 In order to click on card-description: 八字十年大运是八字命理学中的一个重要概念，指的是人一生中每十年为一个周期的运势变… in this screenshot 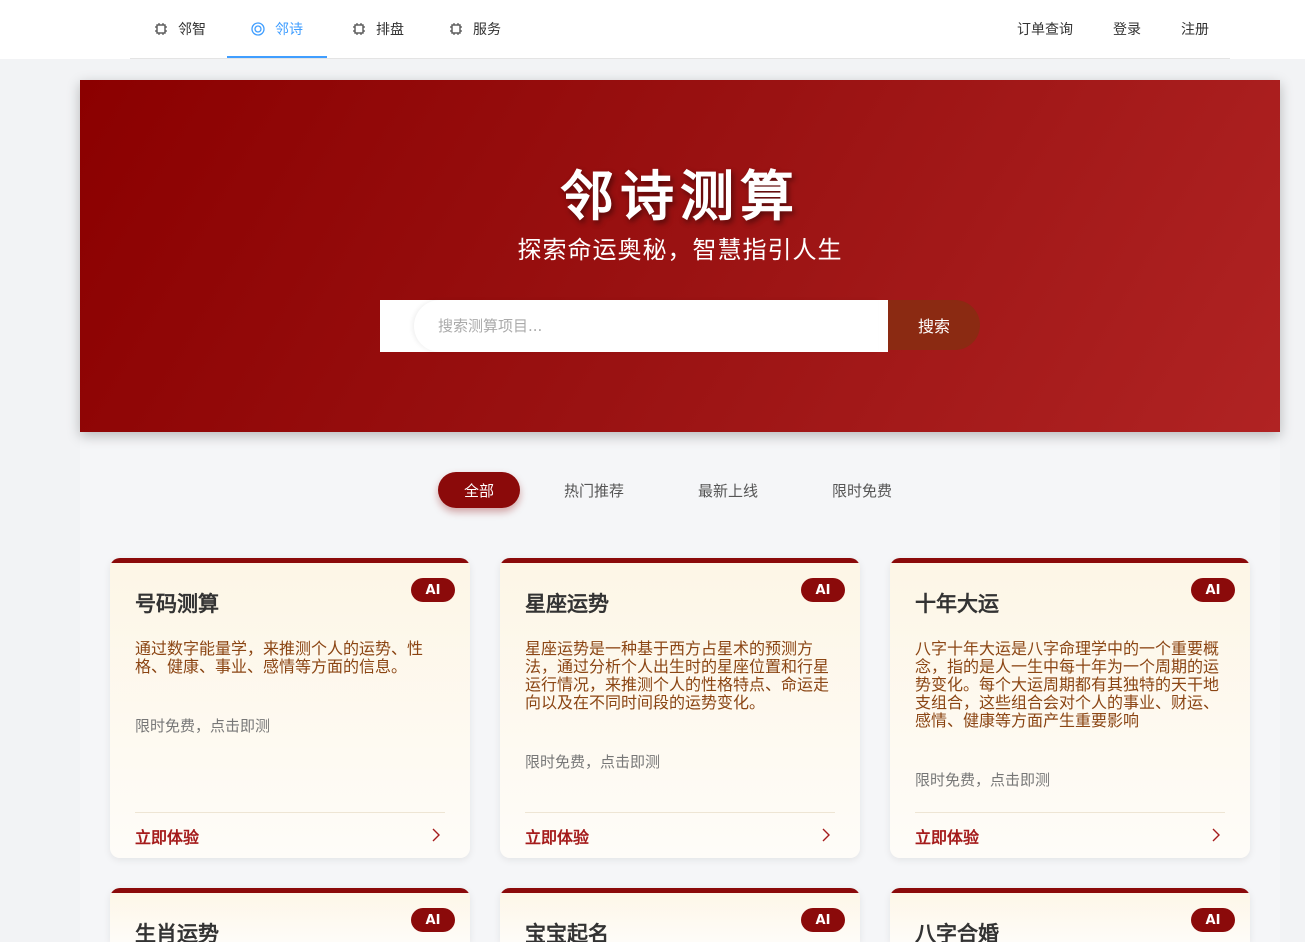, I will do `click(1067, 684)`.